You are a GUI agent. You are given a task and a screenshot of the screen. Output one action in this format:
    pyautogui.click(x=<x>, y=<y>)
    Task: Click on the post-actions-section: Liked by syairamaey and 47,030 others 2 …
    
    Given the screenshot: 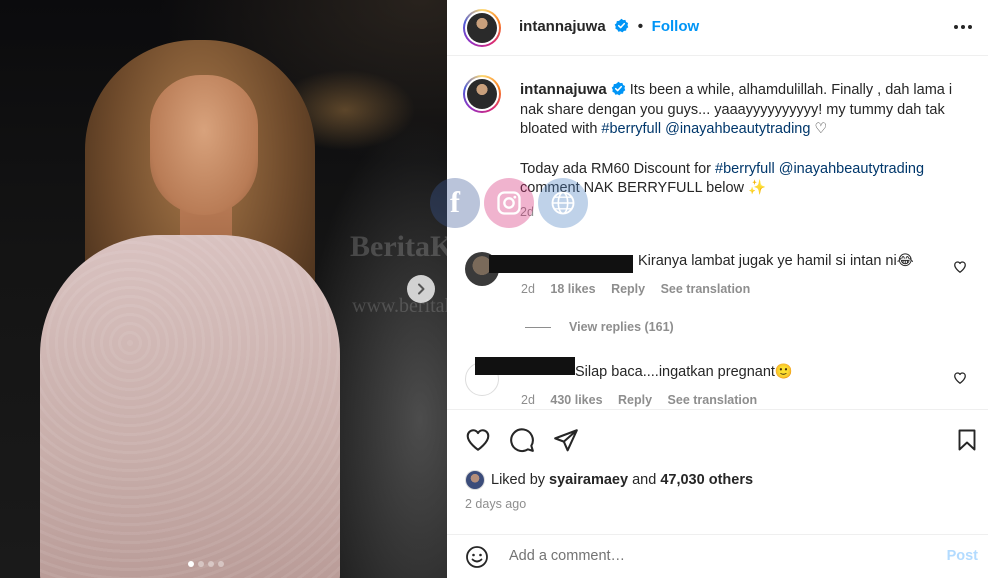 What is the action you would take?
    pyautogui.click(x=717, y=471)
    